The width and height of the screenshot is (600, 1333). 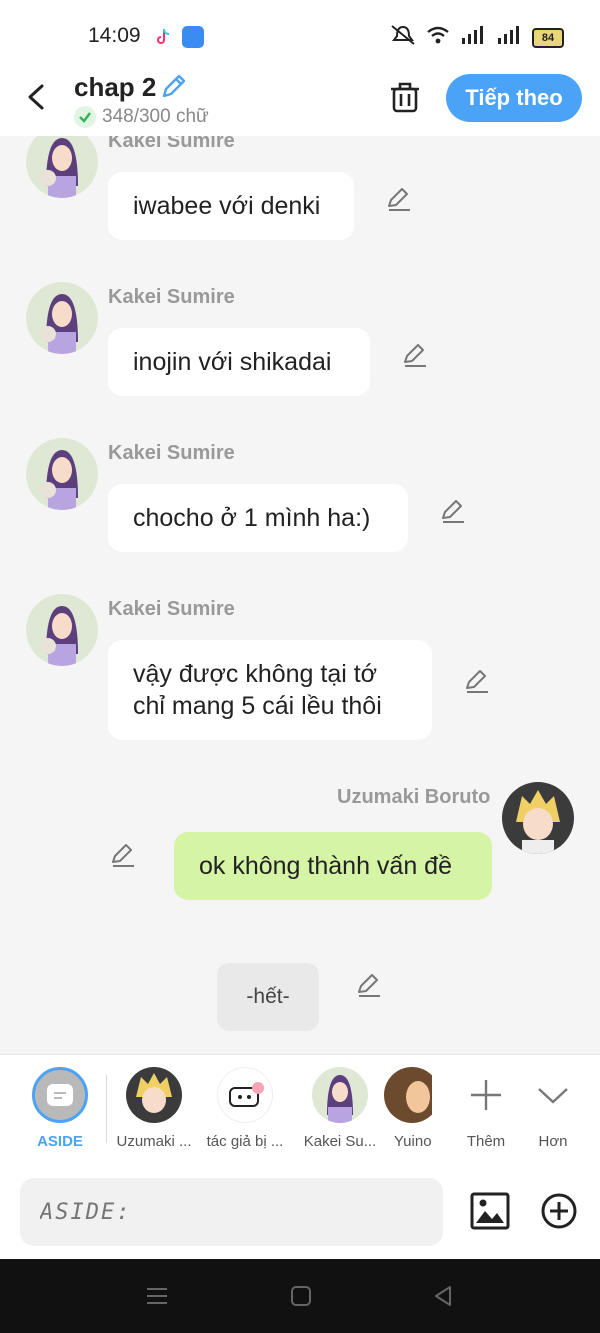 What do you see at coordinates (114, 35) in the screenshot?
I see `status-time: 14:09` at bounding box center [114, 35].